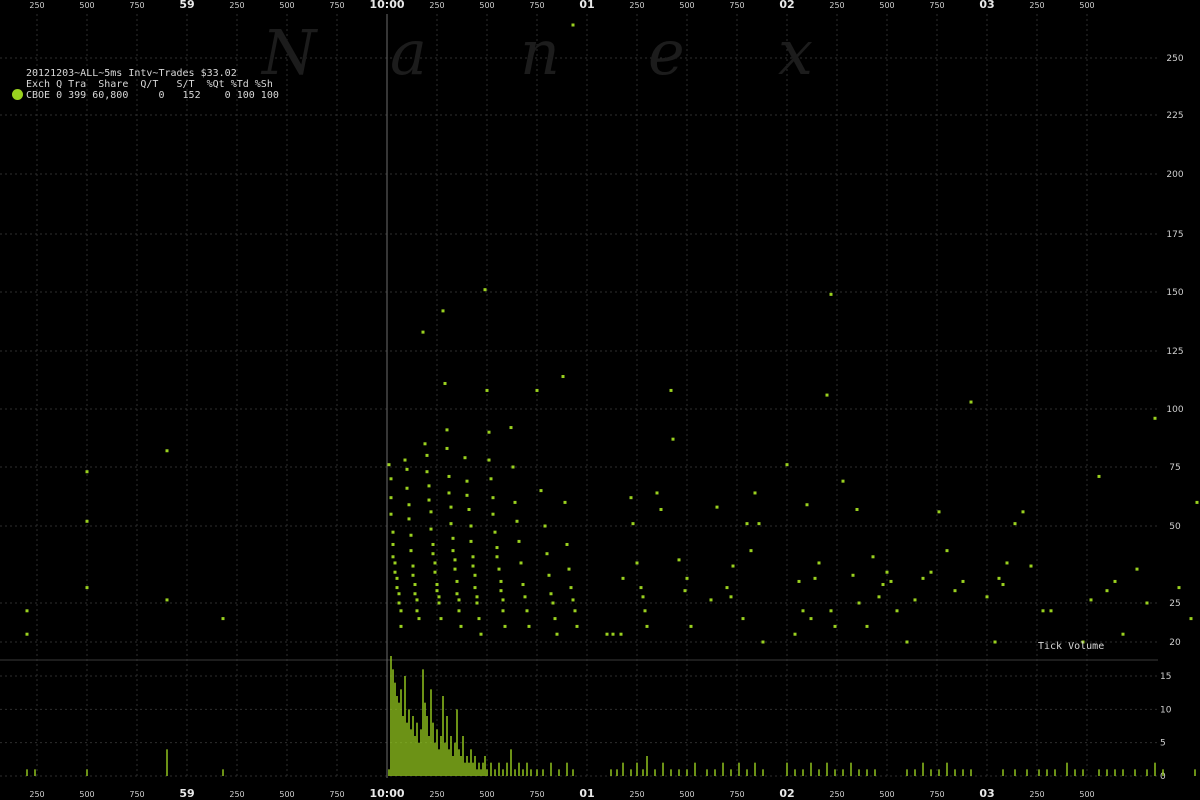  Describe the element at coordinates (540, 52) in the screenshot. I see `watermark-letter: n` at that location.